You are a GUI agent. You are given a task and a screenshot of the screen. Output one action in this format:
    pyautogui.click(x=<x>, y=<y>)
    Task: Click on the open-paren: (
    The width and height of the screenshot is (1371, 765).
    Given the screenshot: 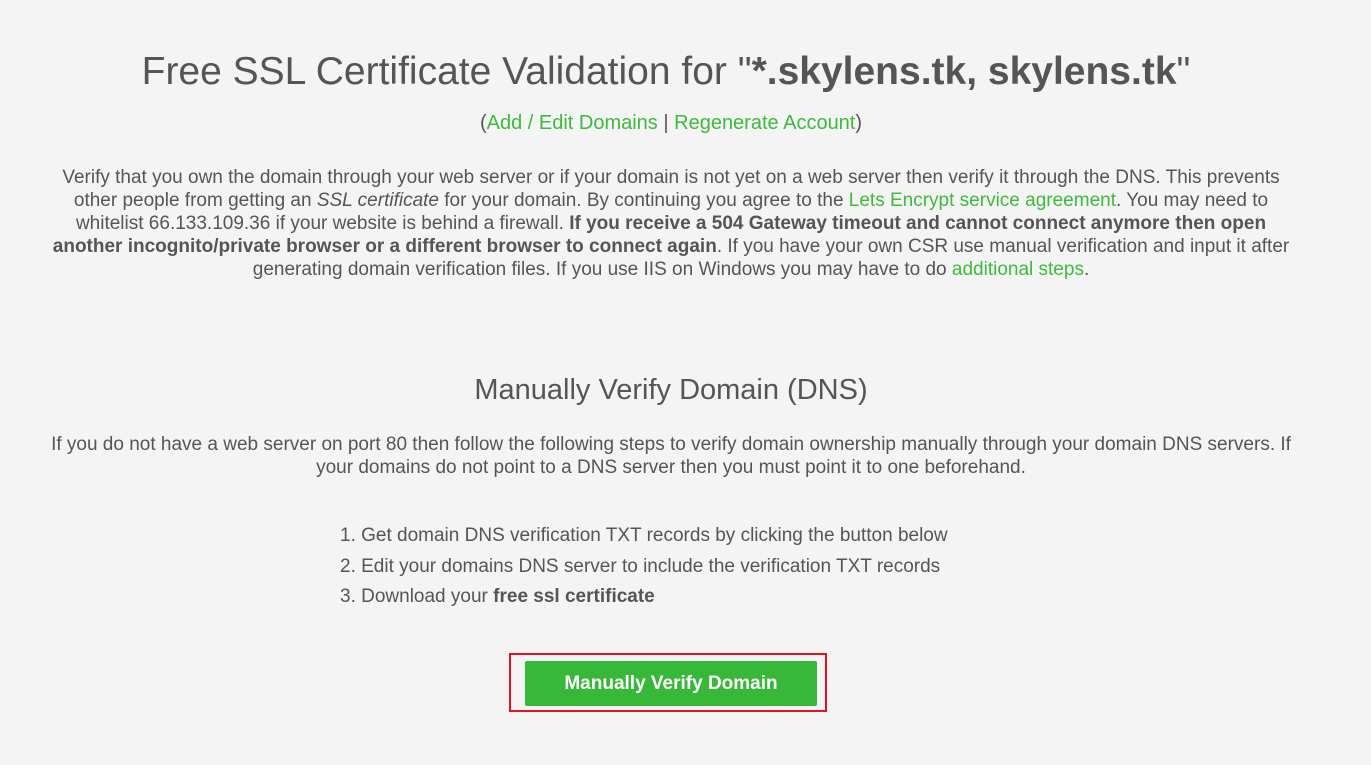 What is the action you would take?
    pyautogui.click(x=483, y=123)
    